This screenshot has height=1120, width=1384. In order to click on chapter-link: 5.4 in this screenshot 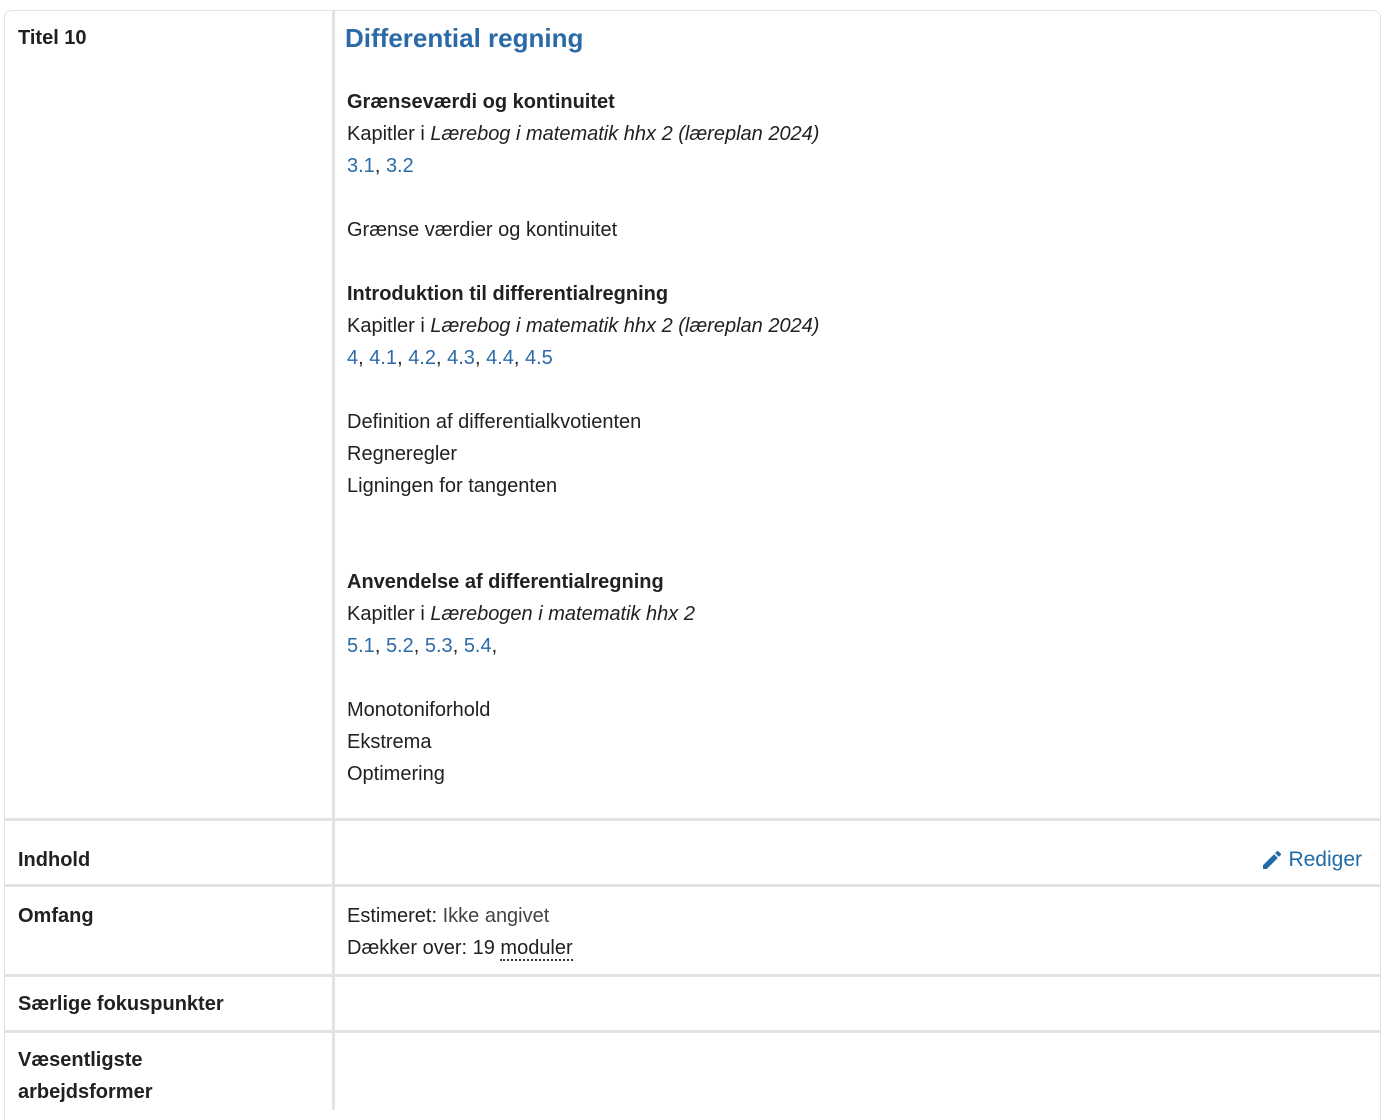, I will do `click(478, 646)`.